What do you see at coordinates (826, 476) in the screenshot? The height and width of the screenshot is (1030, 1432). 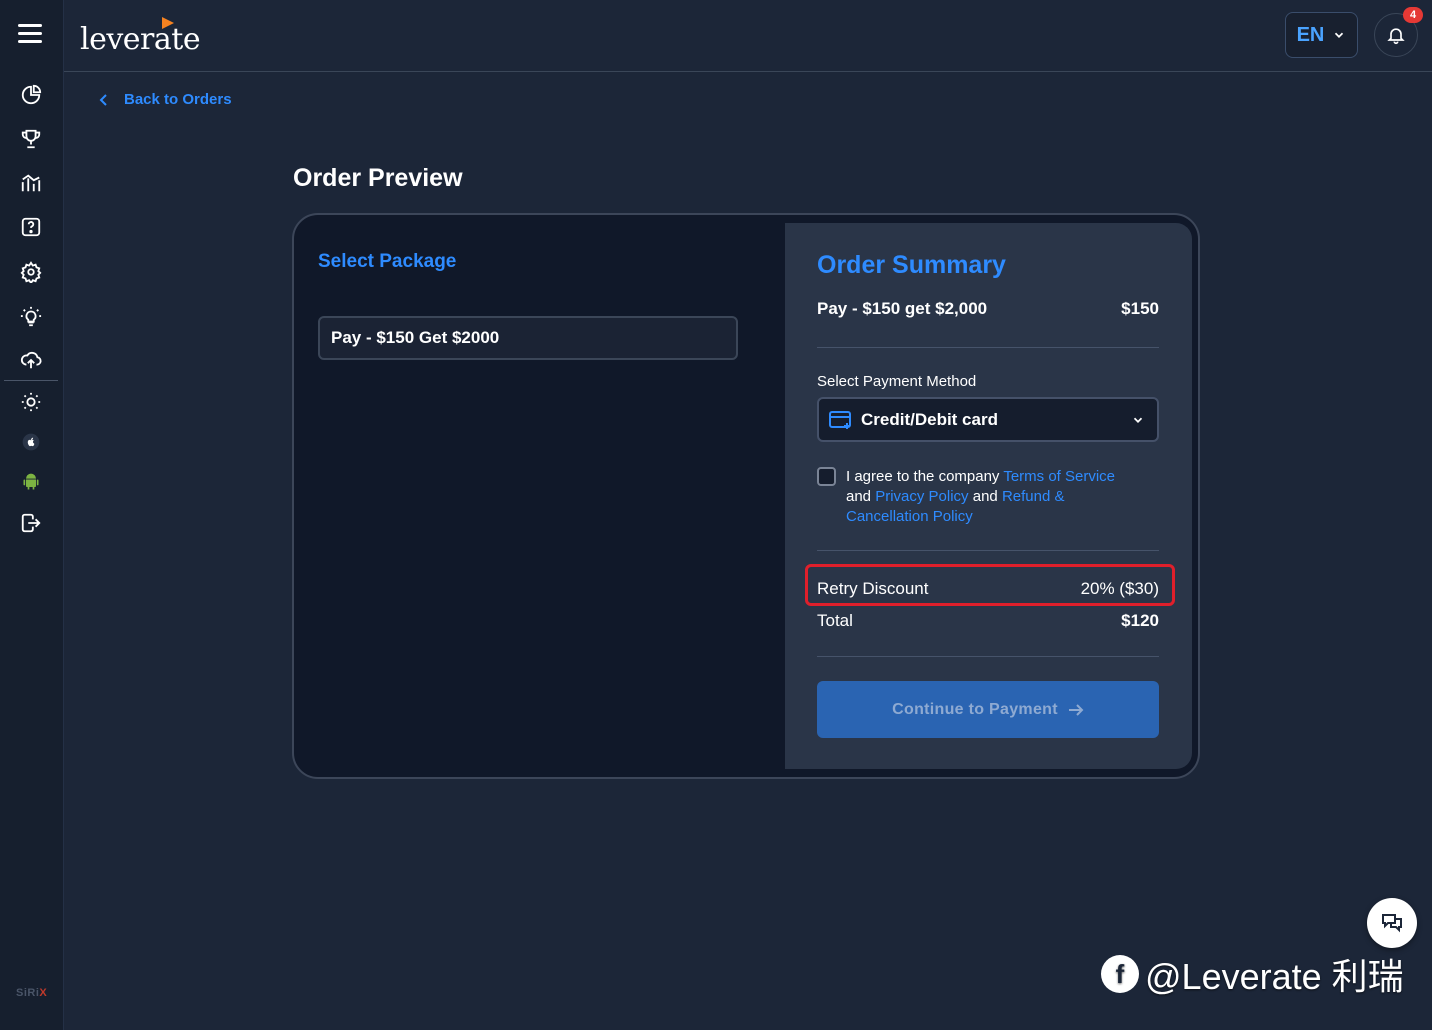 I see `terms-checkbox` at bounding box center [826, 476].